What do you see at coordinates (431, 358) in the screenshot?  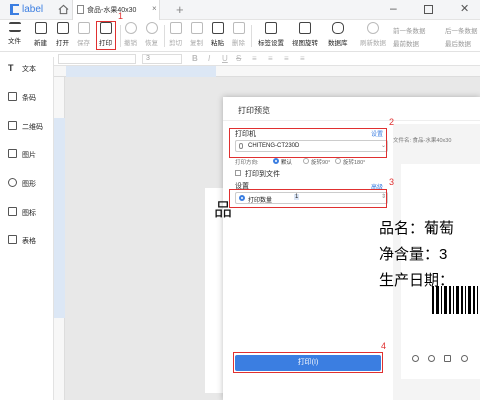 I see `zoom-out-icon` at bounding box center [431, 358].